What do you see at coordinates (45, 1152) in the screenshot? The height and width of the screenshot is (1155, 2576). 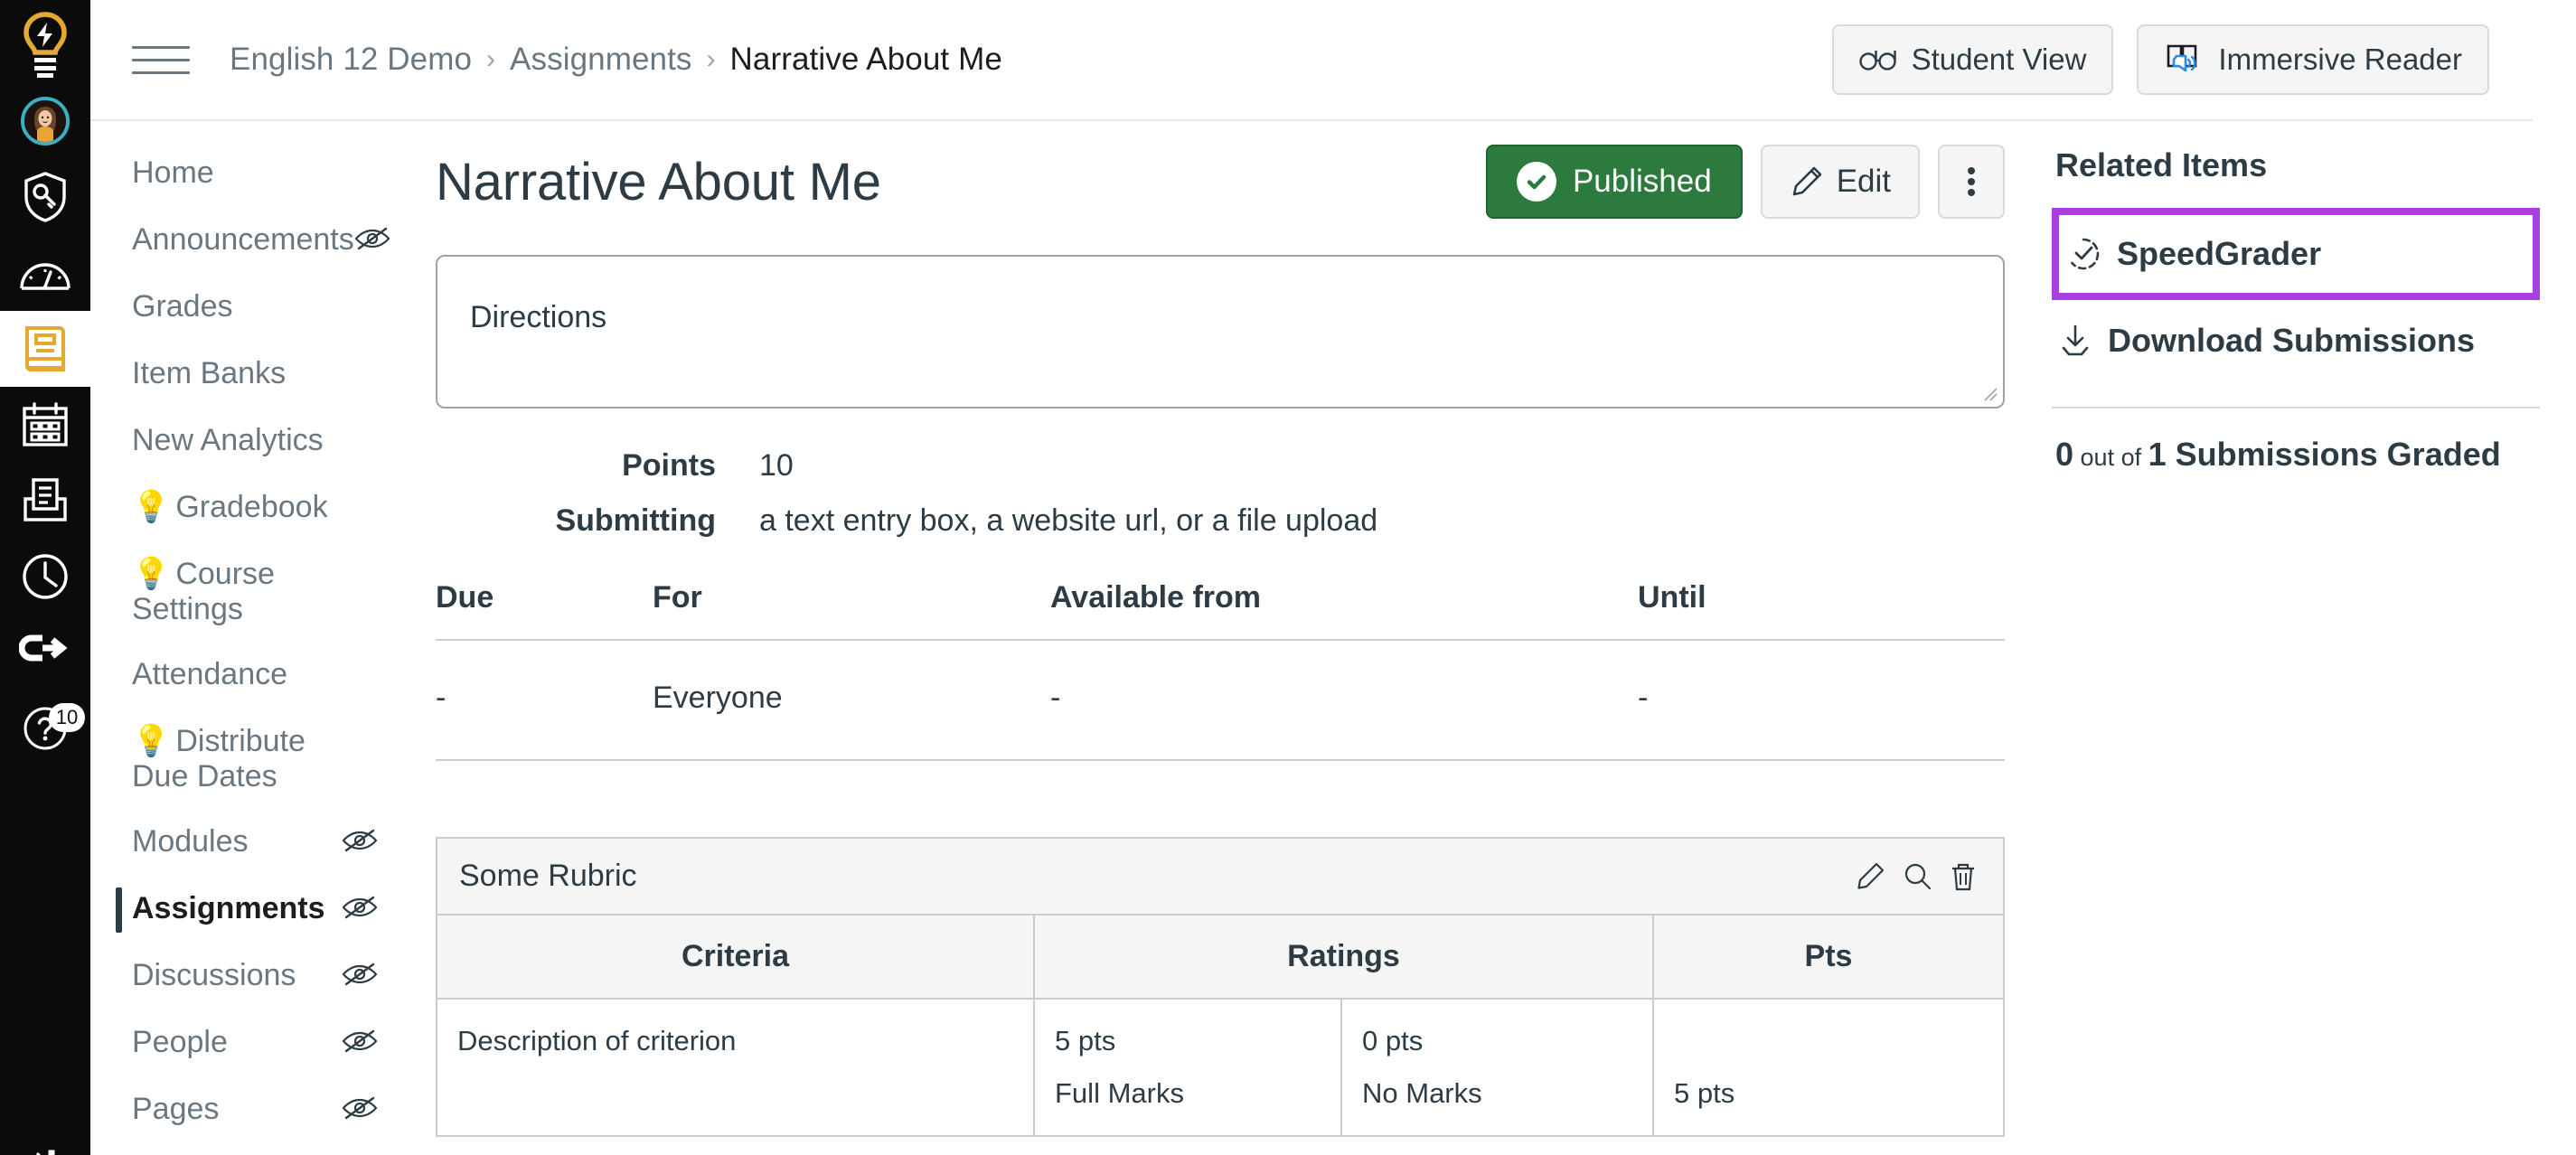 I see `partial-icon` at bounding box center [45, 1152].